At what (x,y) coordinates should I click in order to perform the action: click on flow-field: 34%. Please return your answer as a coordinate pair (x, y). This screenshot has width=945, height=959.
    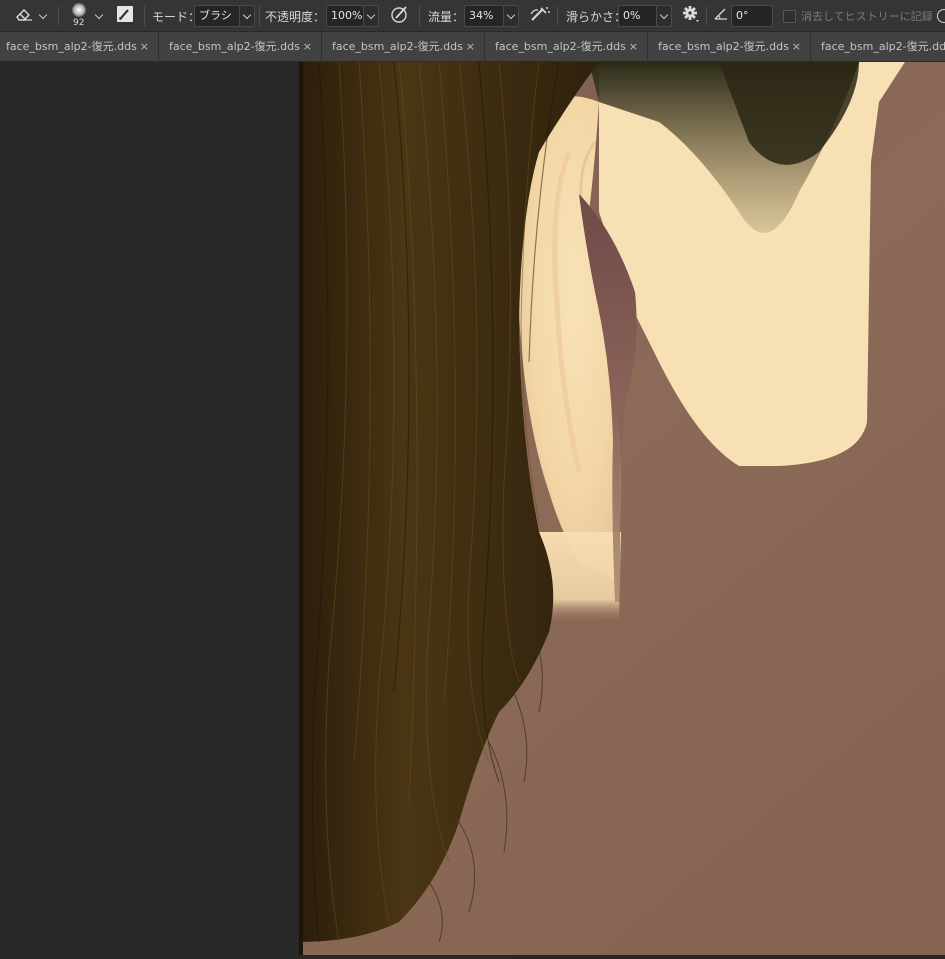
    Looking at the image, I should click on (484, 16).